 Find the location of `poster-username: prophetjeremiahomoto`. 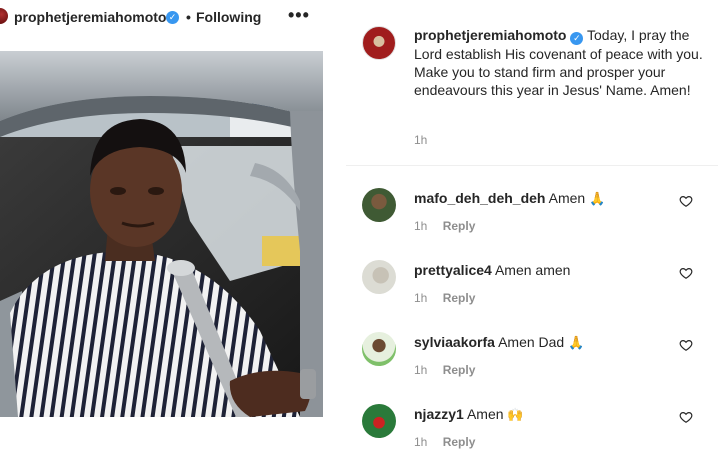

poster-username: prophetjeremiahomoto is located at coordinates (90, 17).